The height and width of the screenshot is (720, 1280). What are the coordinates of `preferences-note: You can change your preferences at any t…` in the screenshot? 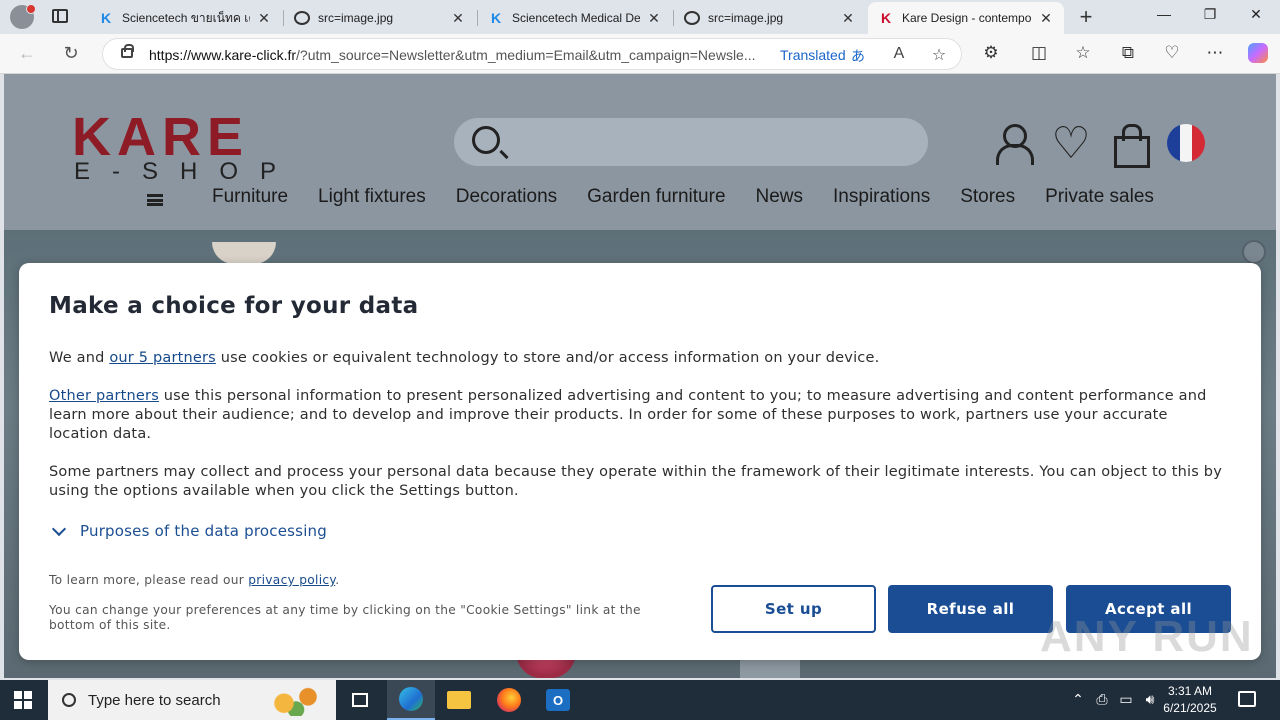 It's located at (345, 617).